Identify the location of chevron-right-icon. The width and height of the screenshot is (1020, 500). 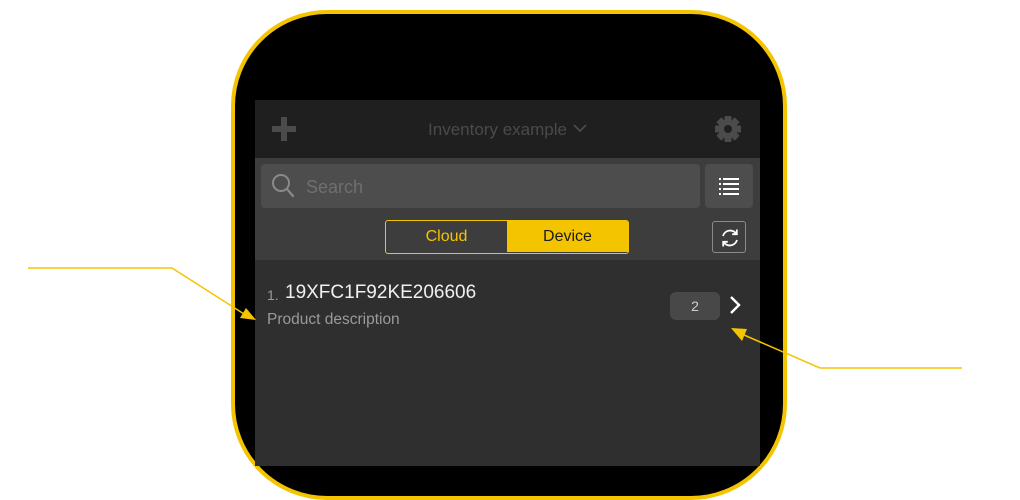
(735, 307).